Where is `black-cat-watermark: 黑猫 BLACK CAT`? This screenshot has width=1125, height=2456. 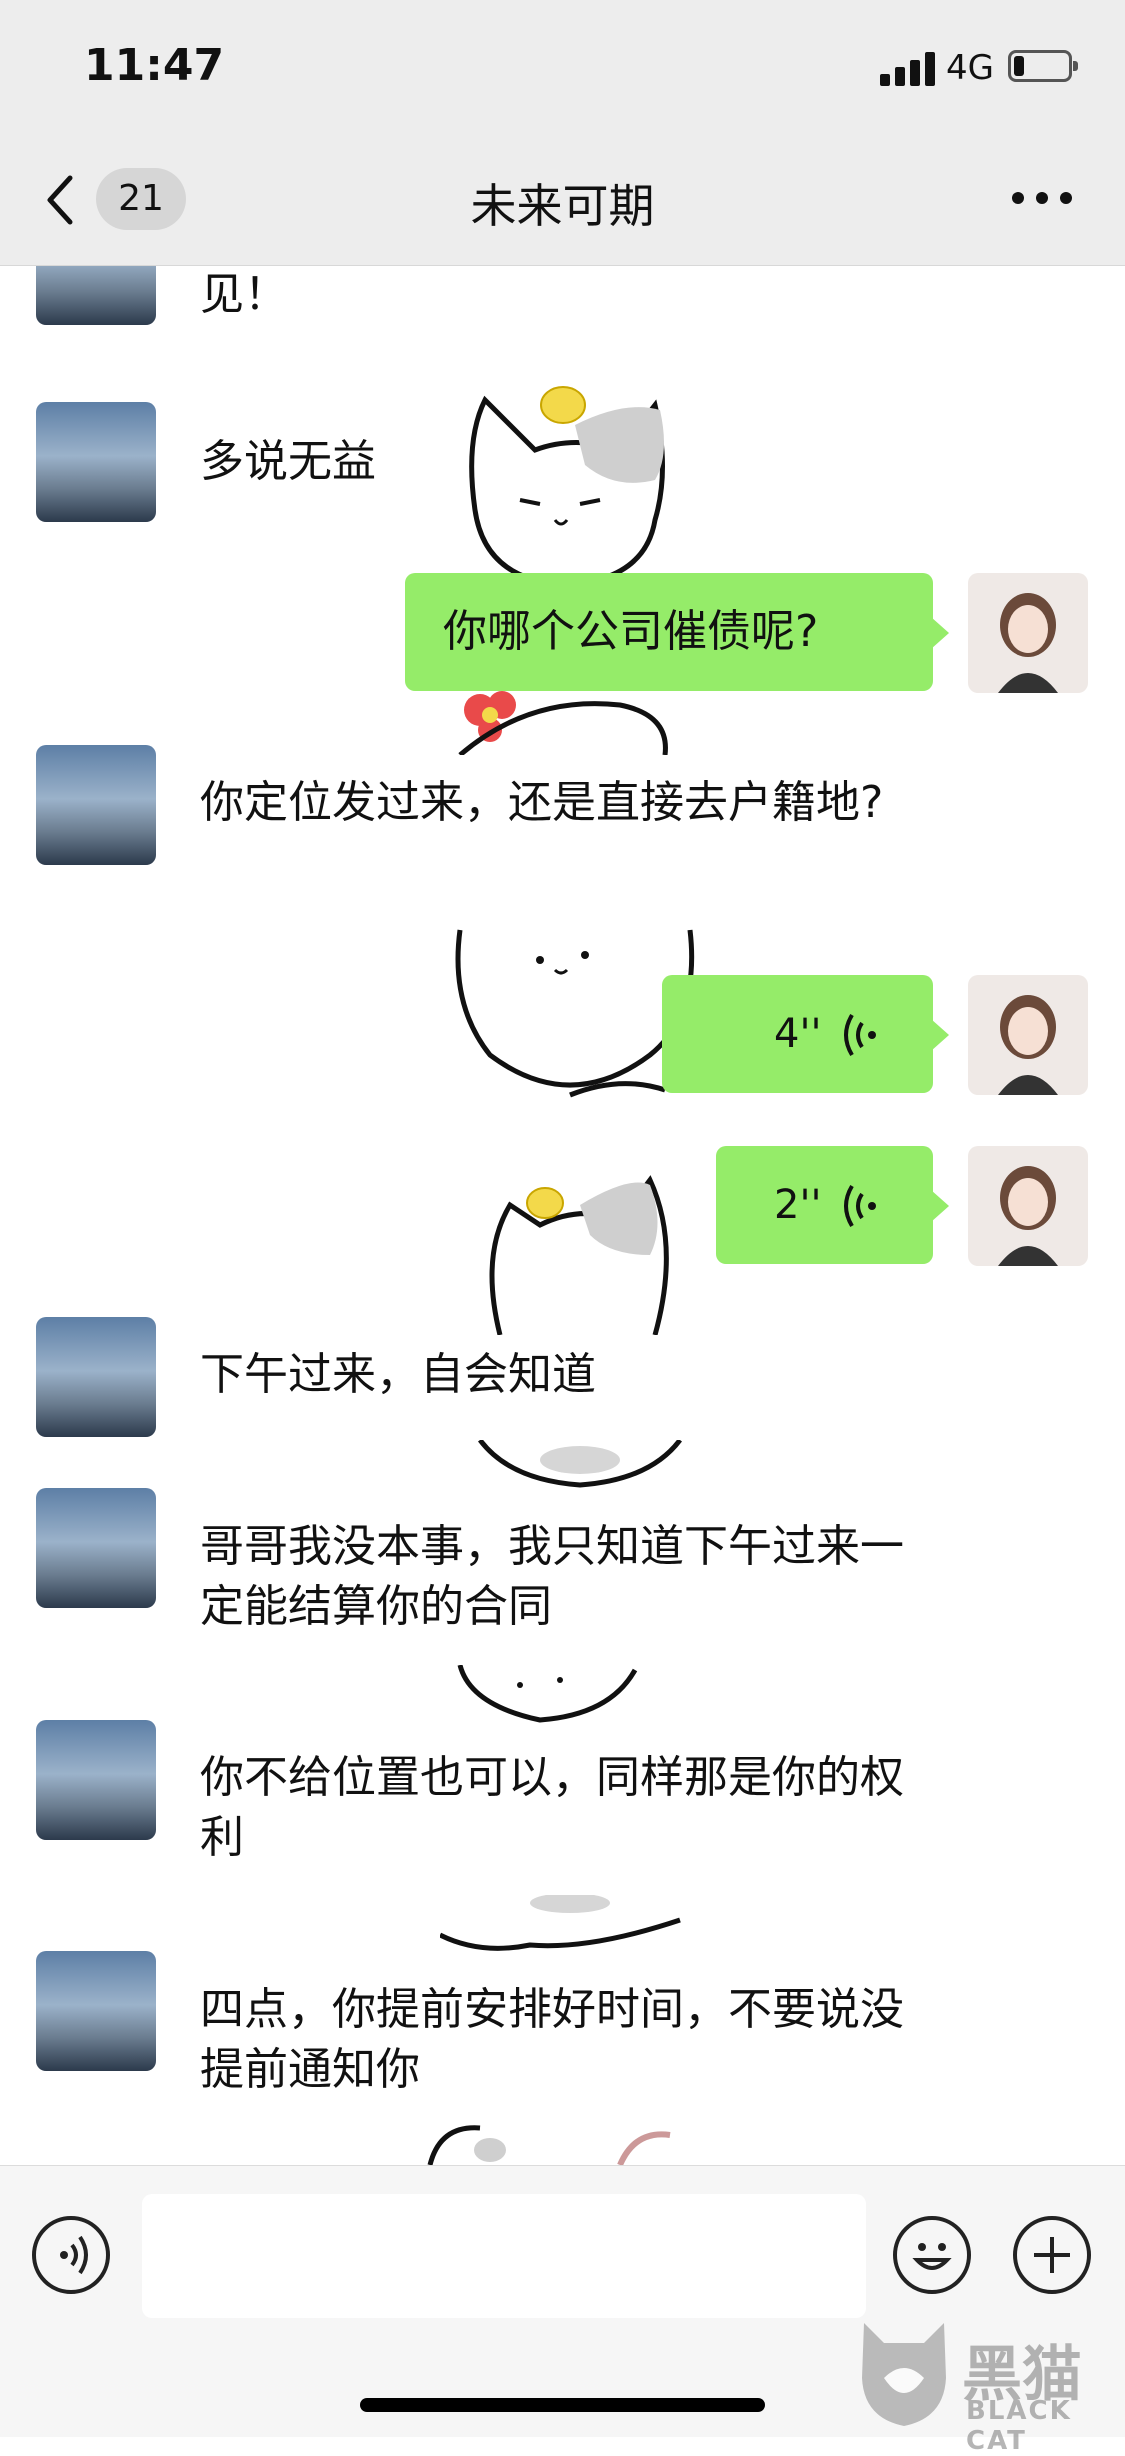
black-cat-watermark: 黑猫 BLACK CAT is located at coordinates (984, 2387).